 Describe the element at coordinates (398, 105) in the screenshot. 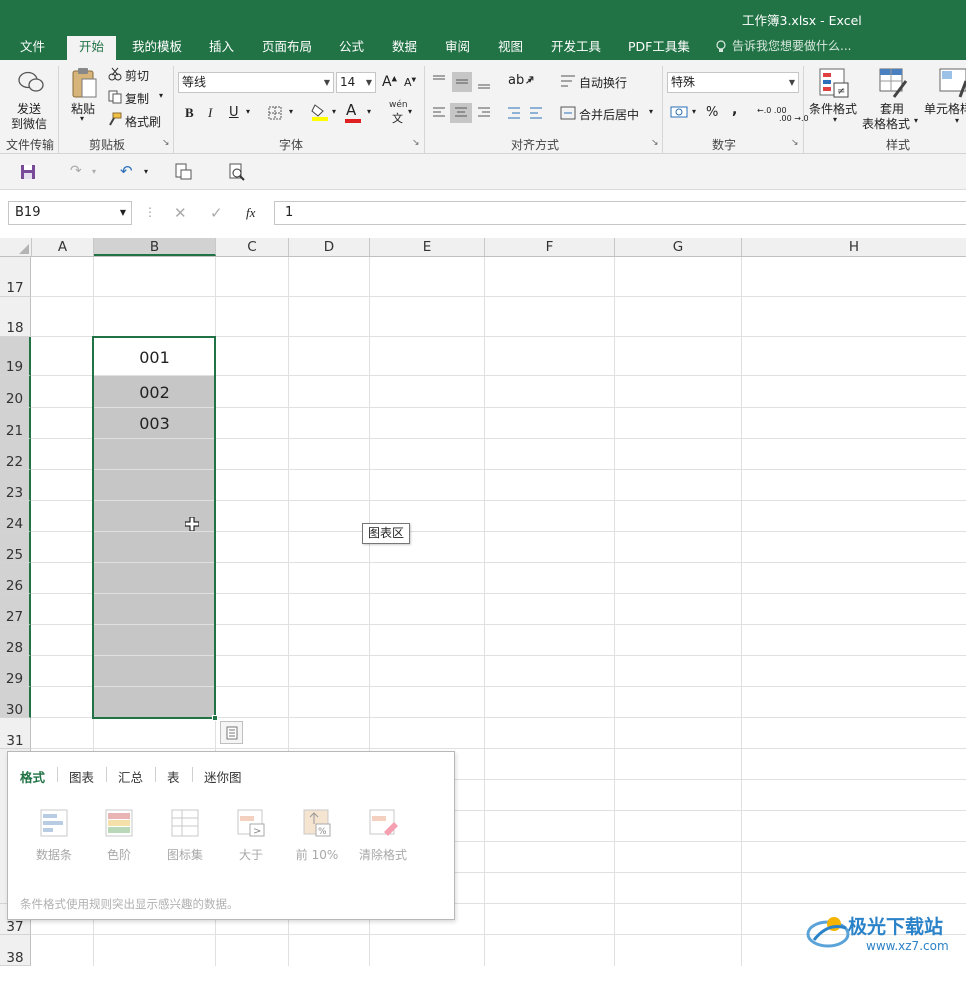

I see `phonetic-guide-button: wén` at that location.